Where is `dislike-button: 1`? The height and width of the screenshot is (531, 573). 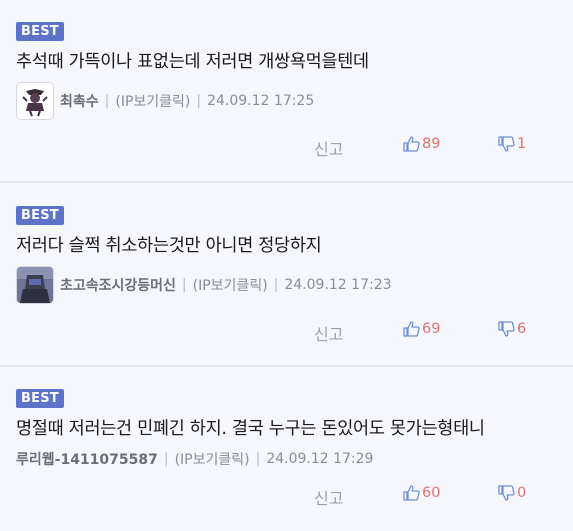
dislike-button: 1 is located at coordinates (512, 144).